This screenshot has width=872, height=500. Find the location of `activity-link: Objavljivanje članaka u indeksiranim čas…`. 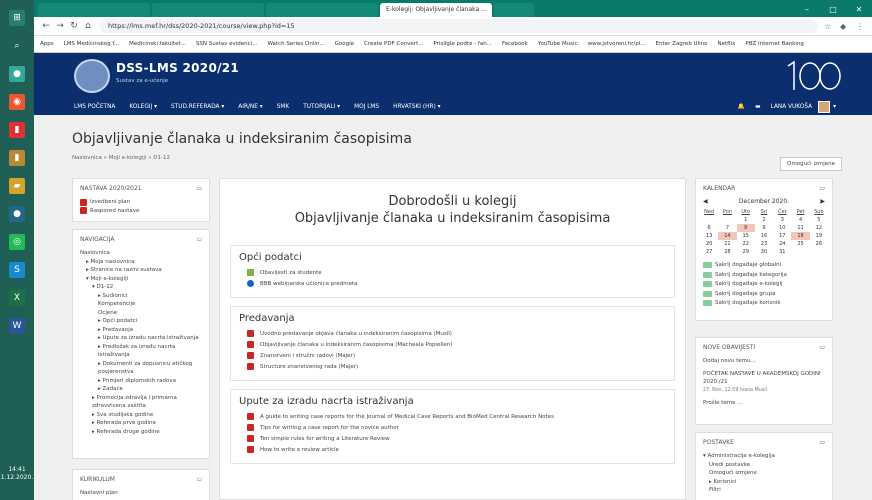

activity-link: Objavljivanje članaka u indeksiranim čas… is located at coordinates (356, 345).